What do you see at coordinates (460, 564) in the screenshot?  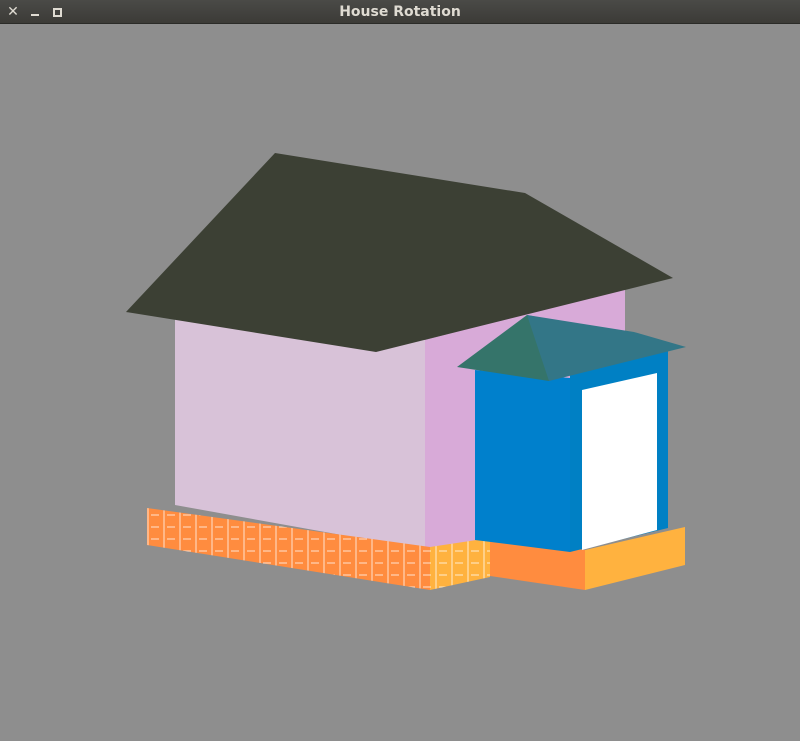 I see `foundation-side-bricks` at bounding box center [460, 564].